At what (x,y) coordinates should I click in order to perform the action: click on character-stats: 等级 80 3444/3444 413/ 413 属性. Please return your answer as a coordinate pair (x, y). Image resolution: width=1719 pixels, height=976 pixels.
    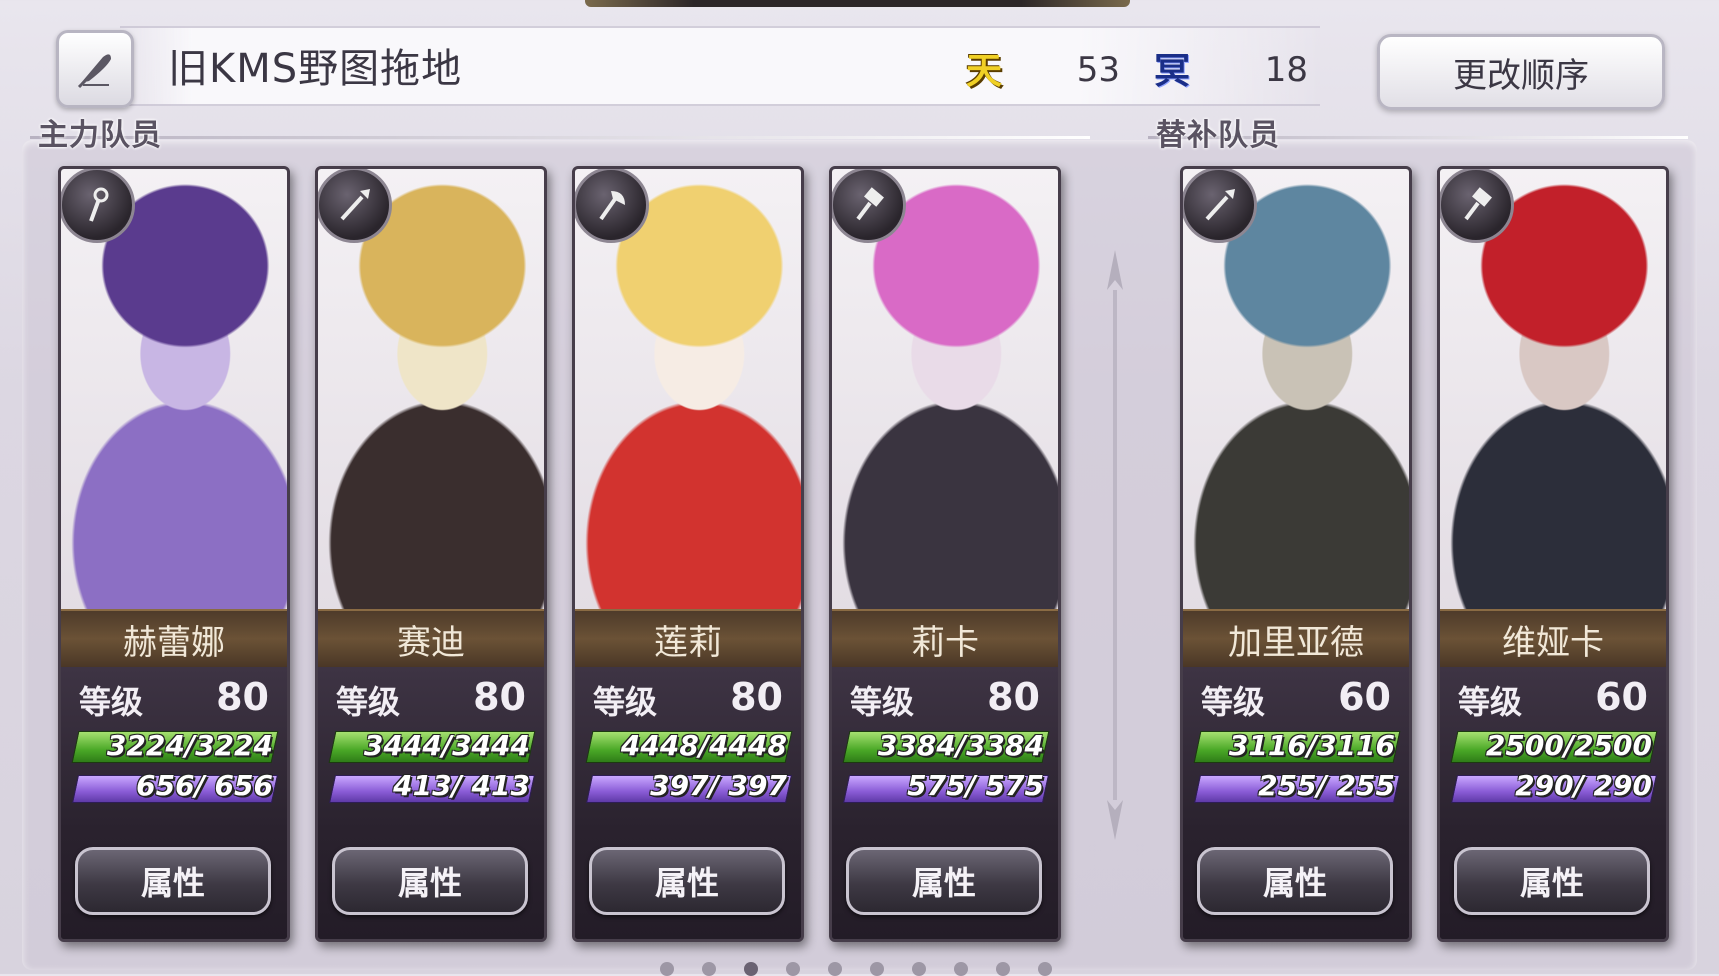
    Looking at the image, I should click on (431, 803).